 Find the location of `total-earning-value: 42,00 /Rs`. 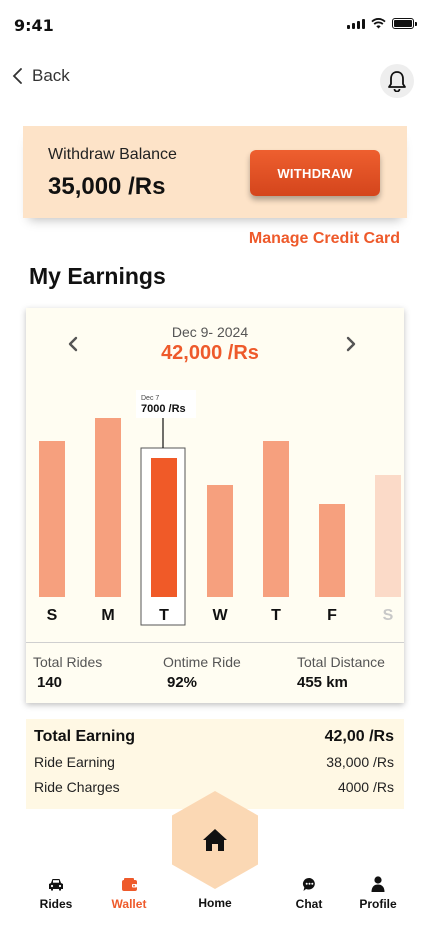

total-earning-value: 42,00 /Rs is located at coordinates (359, 736).